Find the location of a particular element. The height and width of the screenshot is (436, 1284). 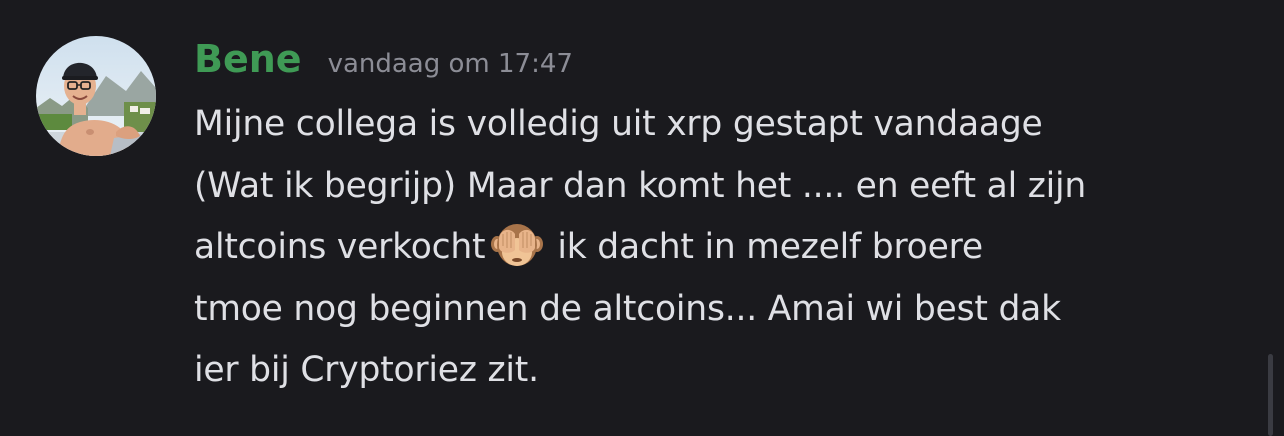

timestamp: vandaag om 17:47 is located at coordinates (450, 64).